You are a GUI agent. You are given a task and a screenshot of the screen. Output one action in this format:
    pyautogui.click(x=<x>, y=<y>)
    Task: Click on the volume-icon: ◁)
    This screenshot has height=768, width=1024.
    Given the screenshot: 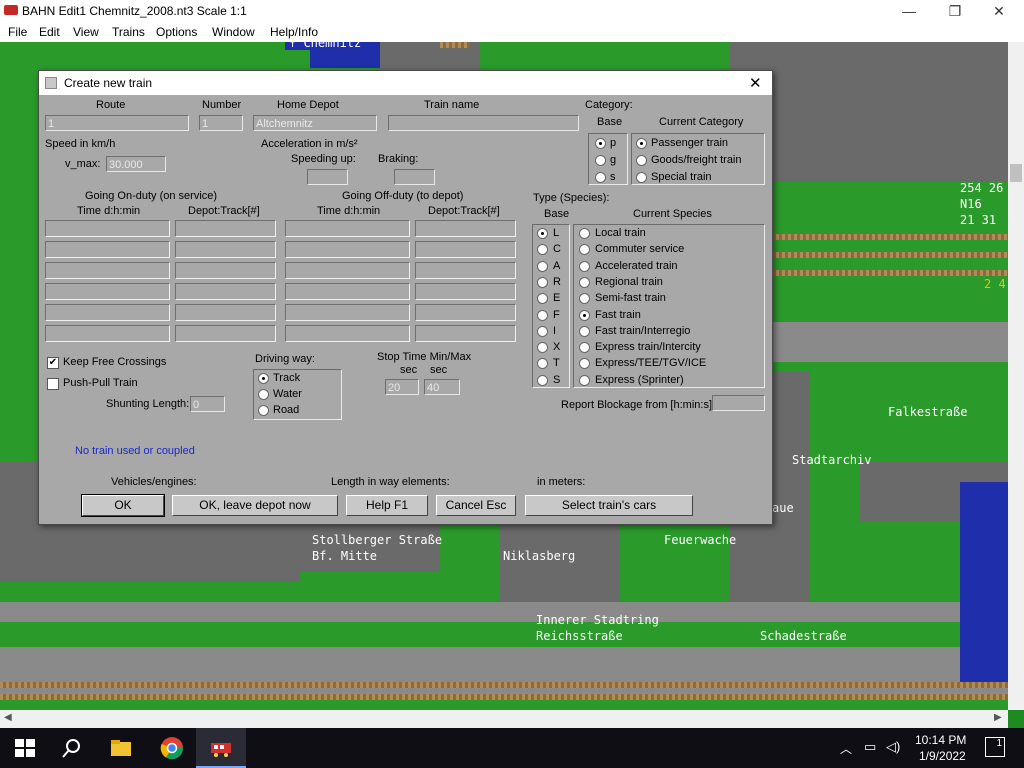 What is the action you would take?
    pyautogui.click(x=893, y=747)
    